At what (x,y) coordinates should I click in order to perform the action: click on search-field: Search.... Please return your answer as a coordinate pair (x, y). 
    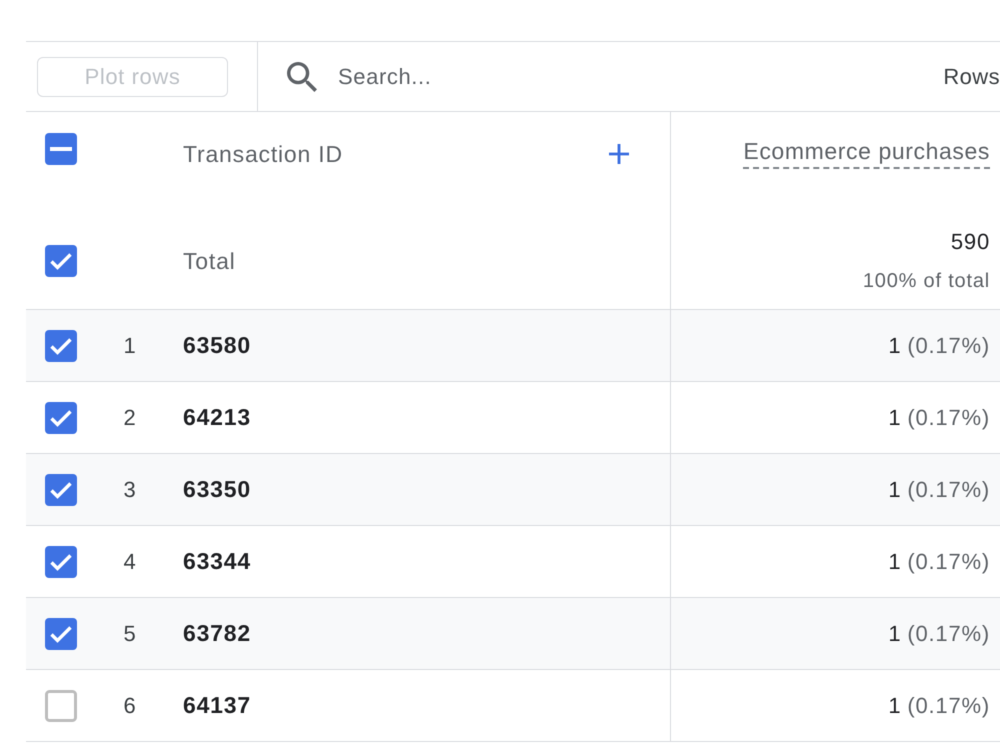
    Looking at the image, I should click on (636, 77).